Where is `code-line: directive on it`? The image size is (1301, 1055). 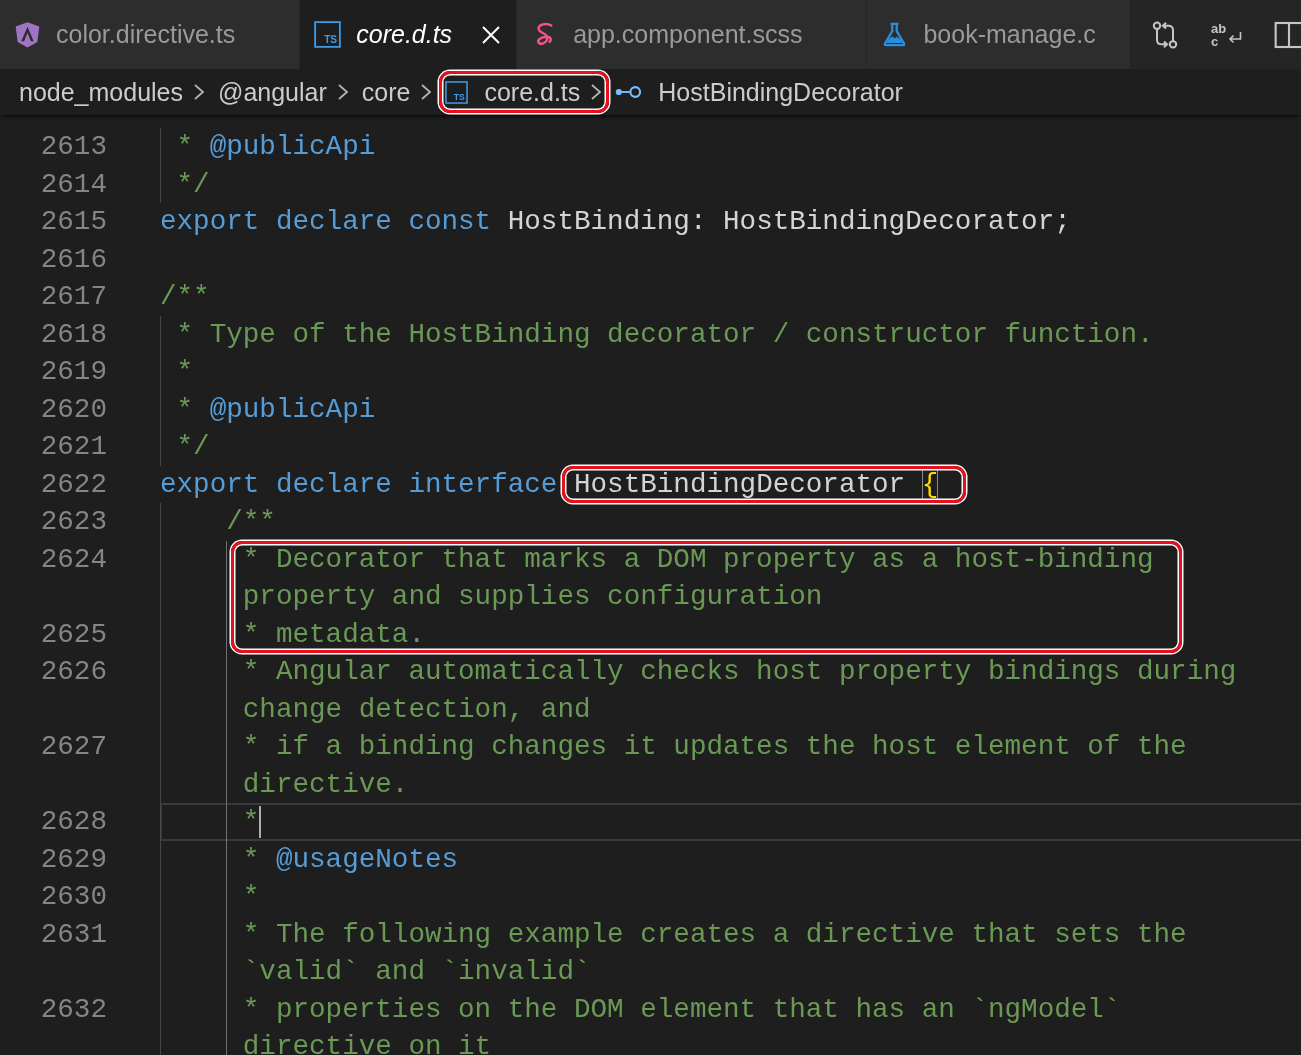
code-line: directive on it is located at coordinates (367, 1042).